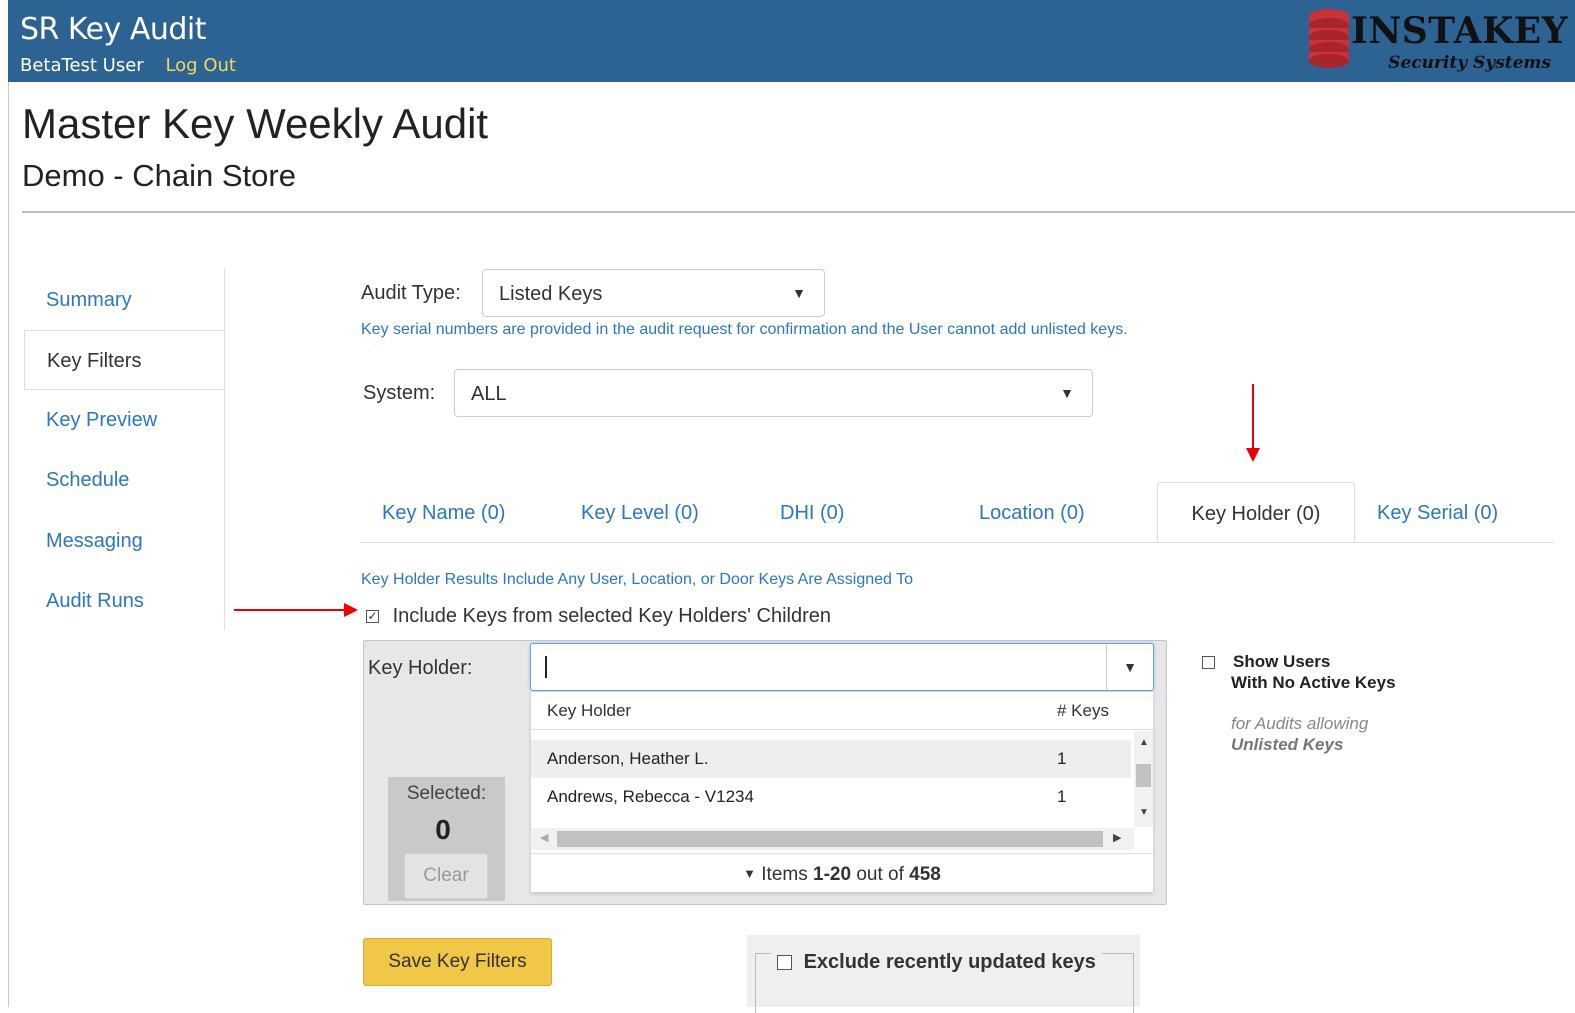 This screenshot has width=1575, height=1013. What do you see at coordinates (784, 963) in the screenshot?
I see `exclude-checkbox` at bounding box center [784, 963].